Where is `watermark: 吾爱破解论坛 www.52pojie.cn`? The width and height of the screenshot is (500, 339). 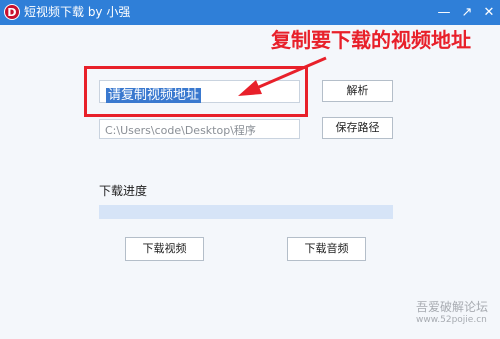
watermark: 吾爱破解论坛 www.52pojie.cn is located at coordinates (452, 314).